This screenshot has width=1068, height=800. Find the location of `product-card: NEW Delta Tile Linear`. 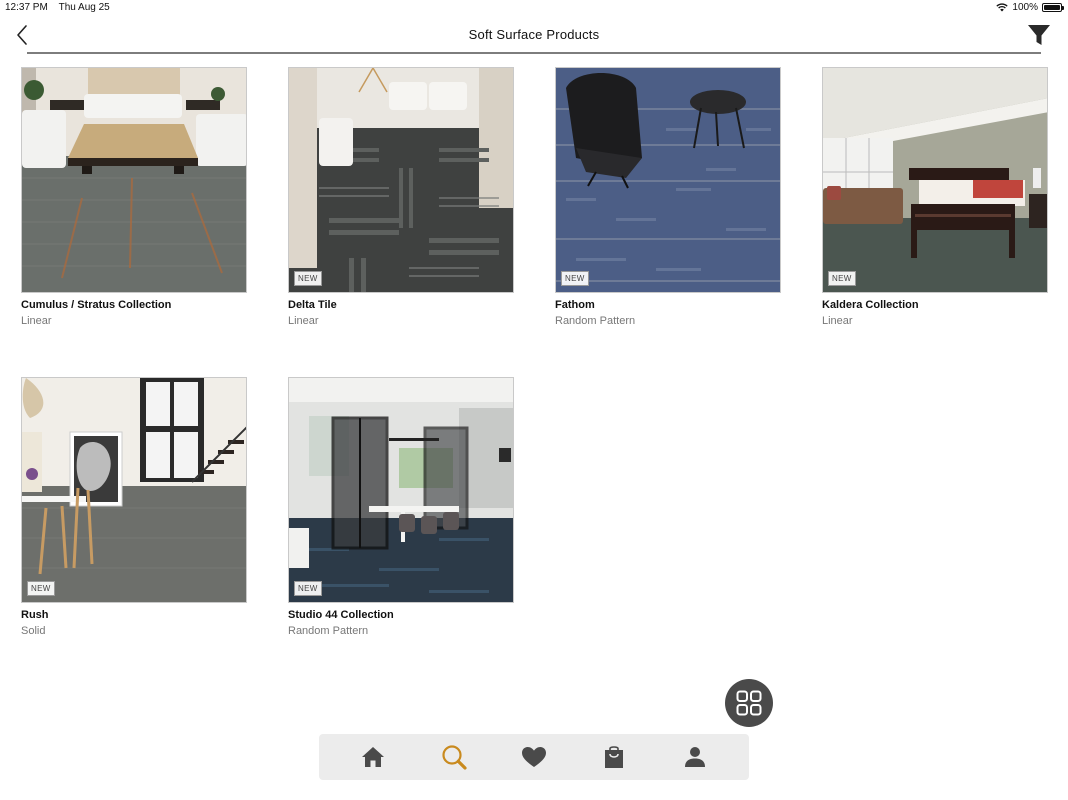

product-card: NEW Delta Tile Linear is located at coordinates (401, 197).